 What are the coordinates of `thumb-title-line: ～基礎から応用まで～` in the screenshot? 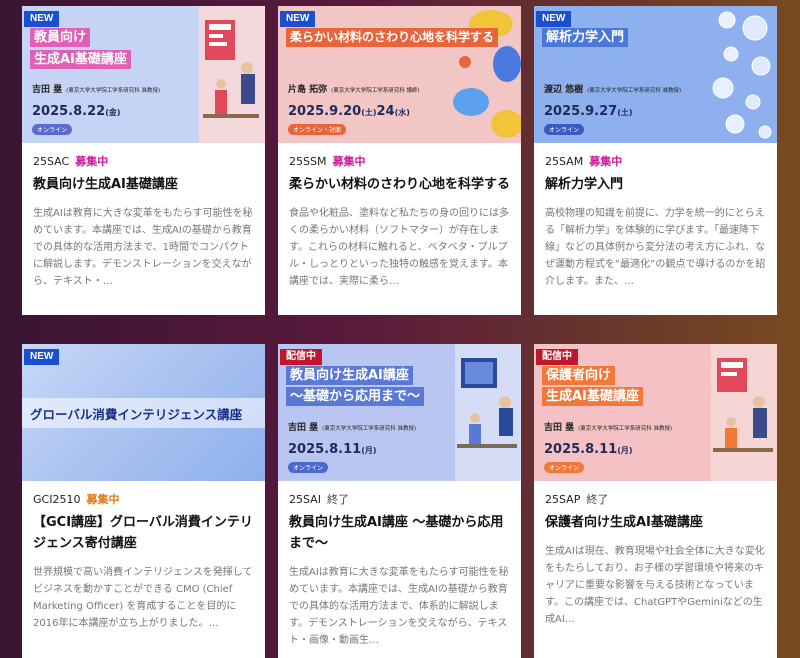 It's located at (355, 396).